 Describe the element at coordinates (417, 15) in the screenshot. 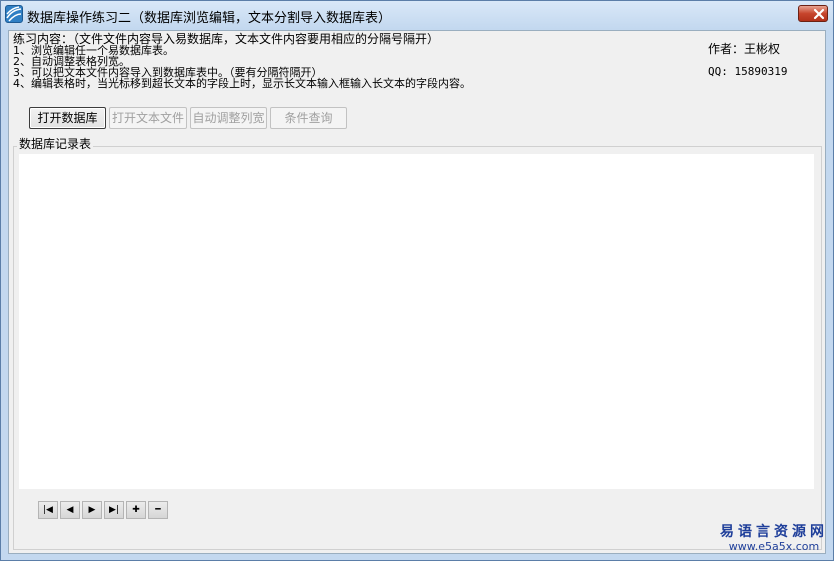

I see `title-bar: 数据库操作练习二（数据库浏览编辑，文本分割导入数据库表）` at that location.